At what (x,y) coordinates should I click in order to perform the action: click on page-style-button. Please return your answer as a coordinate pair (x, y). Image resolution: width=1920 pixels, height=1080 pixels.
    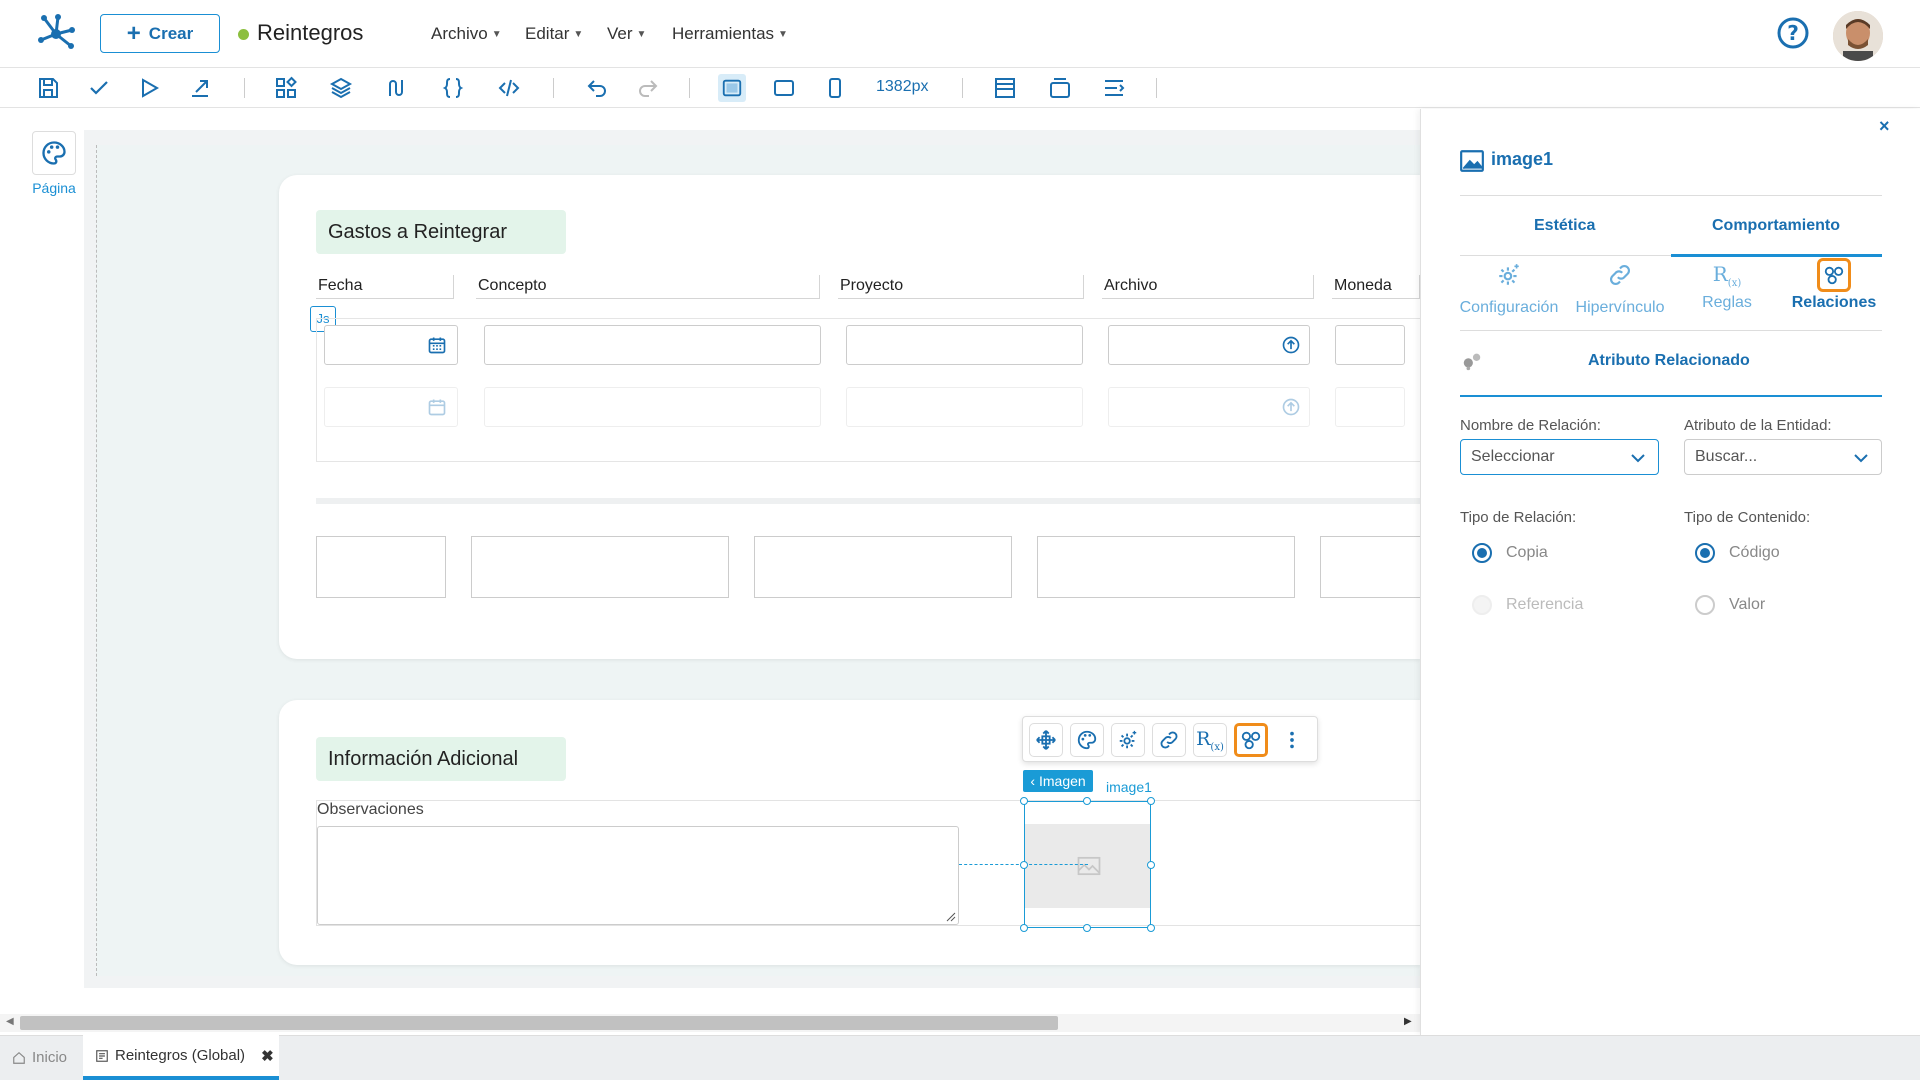
    Looking at the image, I should click on (54, 153).